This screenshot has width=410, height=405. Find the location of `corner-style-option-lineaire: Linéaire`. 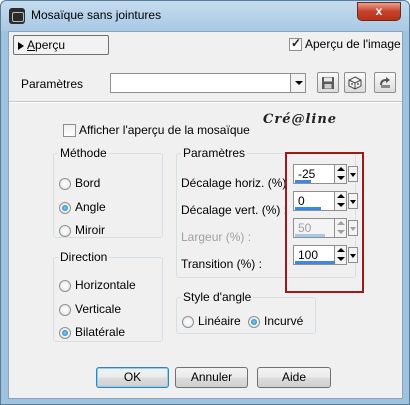

corner-style-option-lineaire: Linéaire is located at coordinates (211, 321).